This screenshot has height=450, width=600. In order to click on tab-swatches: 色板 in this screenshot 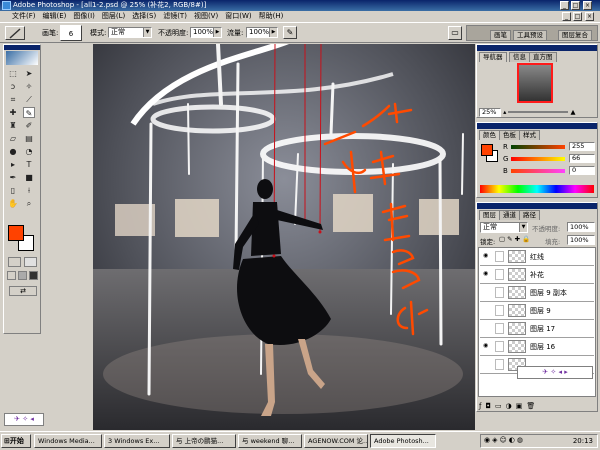, I will do `click(509, 135)`.